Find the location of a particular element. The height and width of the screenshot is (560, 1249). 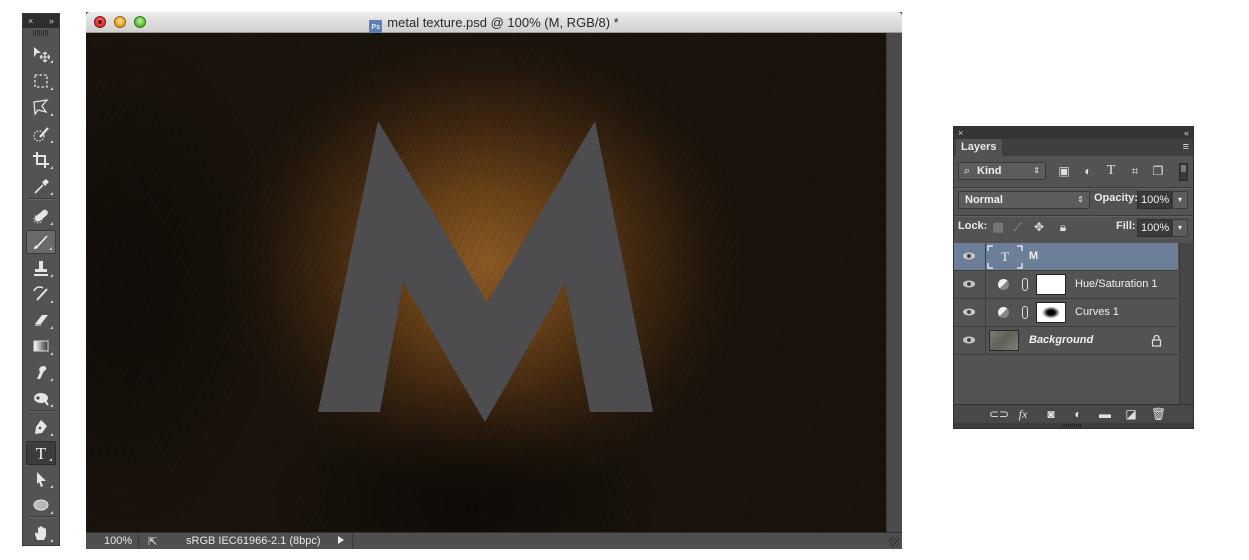

gradient-icon is located at coordinates (41, 346).